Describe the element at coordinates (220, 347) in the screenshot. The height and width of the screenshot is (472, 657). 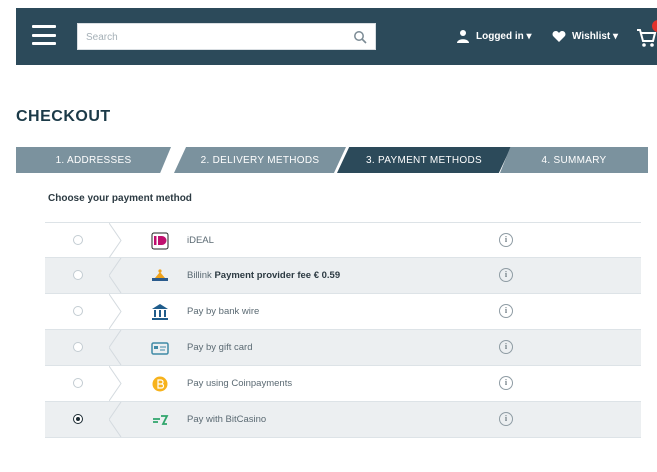
I see `payment-option-label: Pay by gift card` at that location.